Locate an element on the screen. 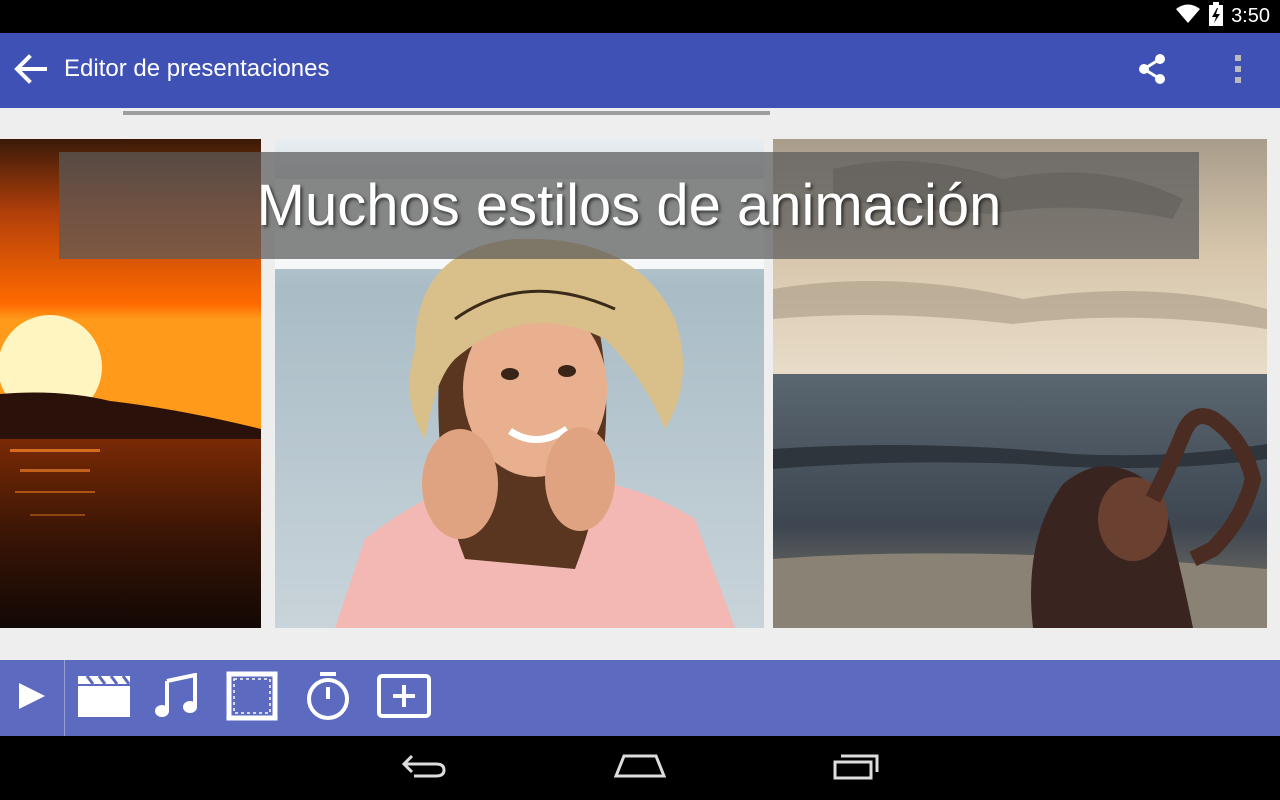  play-button is located at coordinates (32, 698).